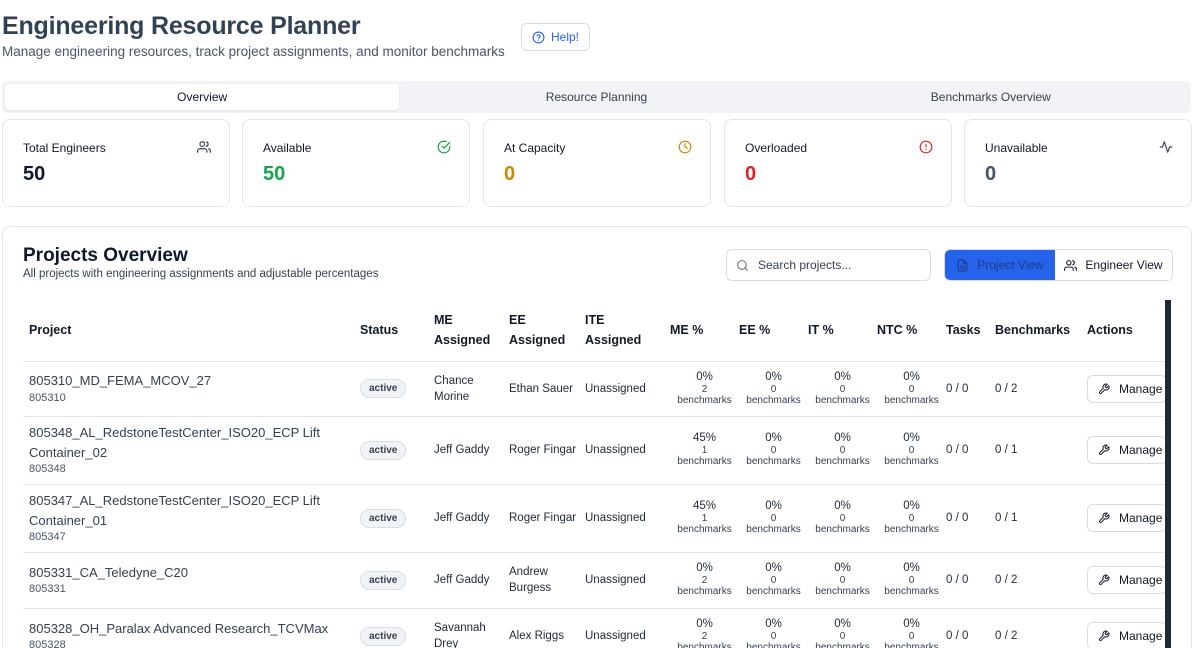  I want to click on me-benchmark-count: 1, so click(704, 450).